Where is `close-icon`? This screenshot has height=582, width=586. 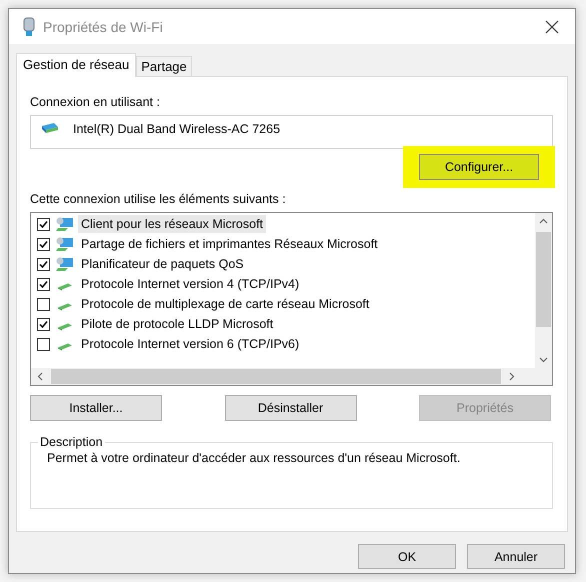
close-icon is located at coordinates (552, 27).